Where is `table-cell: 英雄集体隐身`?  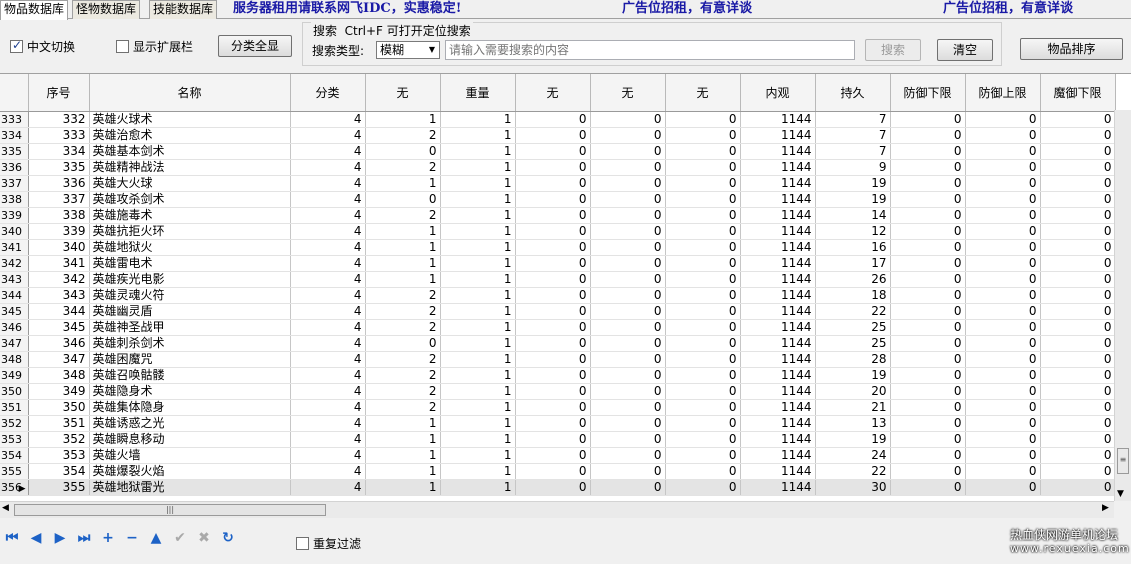
table-cell: 英雄集体隐身 is located at coordinates (190, 407).